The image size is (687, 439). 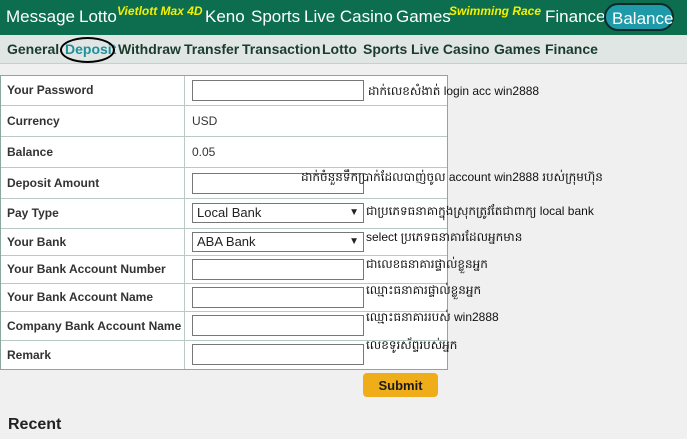 I want to click on your-bank-label: Your Bank, so click(x=93, y=242).